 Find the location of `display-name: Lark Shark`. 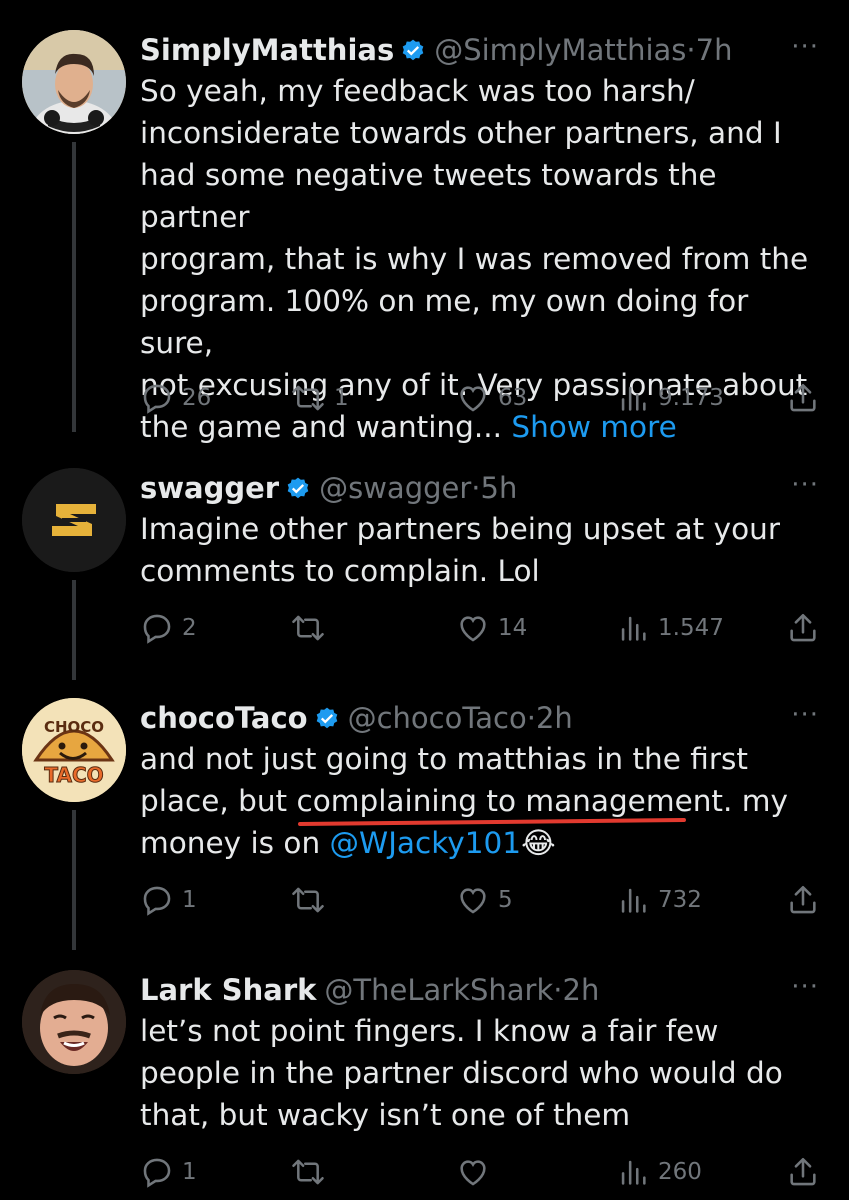

display-name: Lark Shark is located at coordinates (228, 990).